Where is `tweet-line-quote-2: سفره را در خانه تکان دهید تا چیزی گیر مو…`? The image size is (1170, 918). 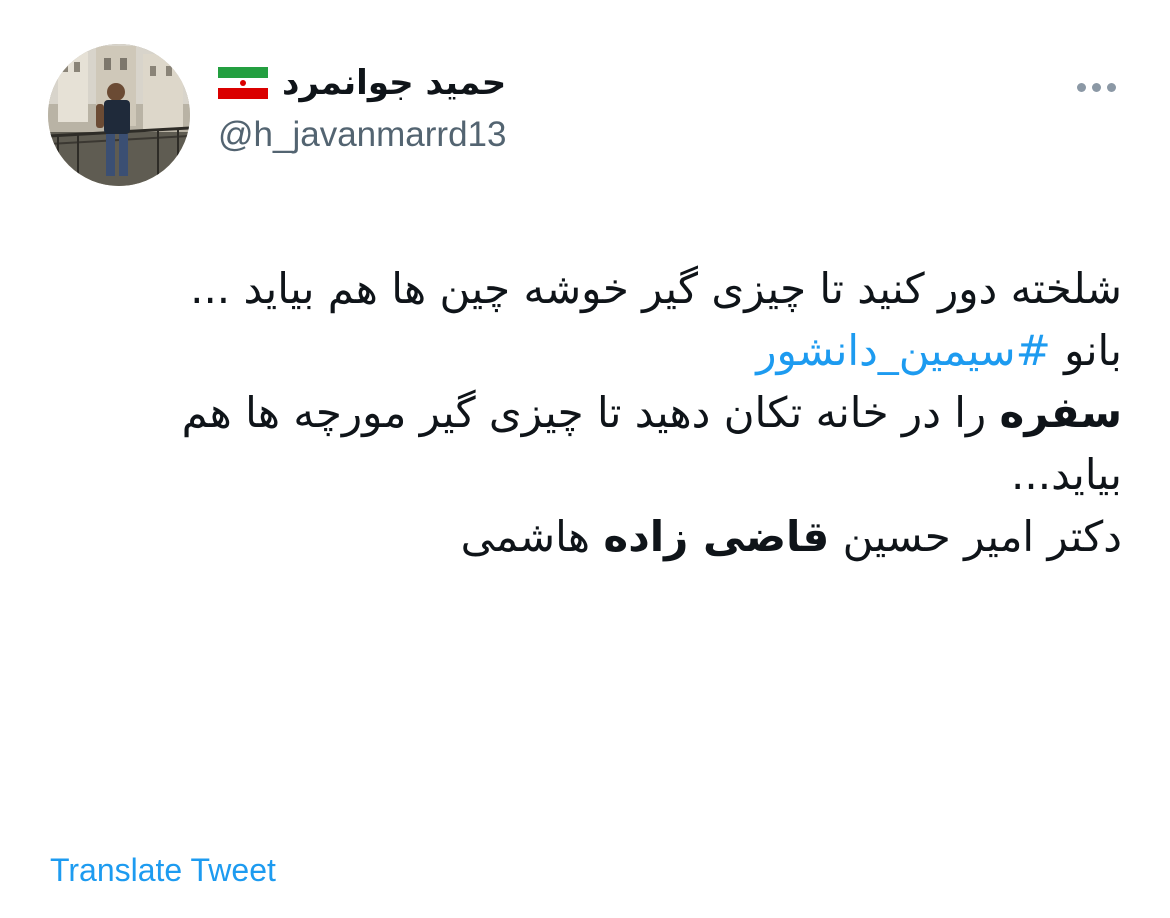 tweet-line-quote-2: سفره را در خانه تکان دهید تا چیزی گیر مو… is located at coordinates (591, 444).